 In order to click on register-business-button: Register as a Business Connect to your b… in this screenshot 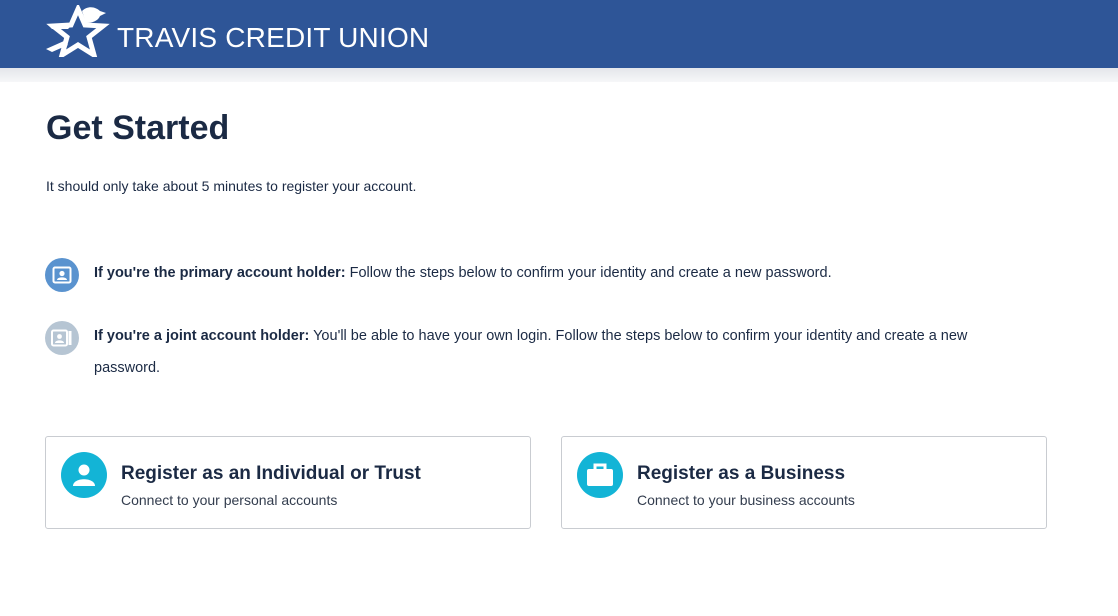, I will do `click(804, 482)`.